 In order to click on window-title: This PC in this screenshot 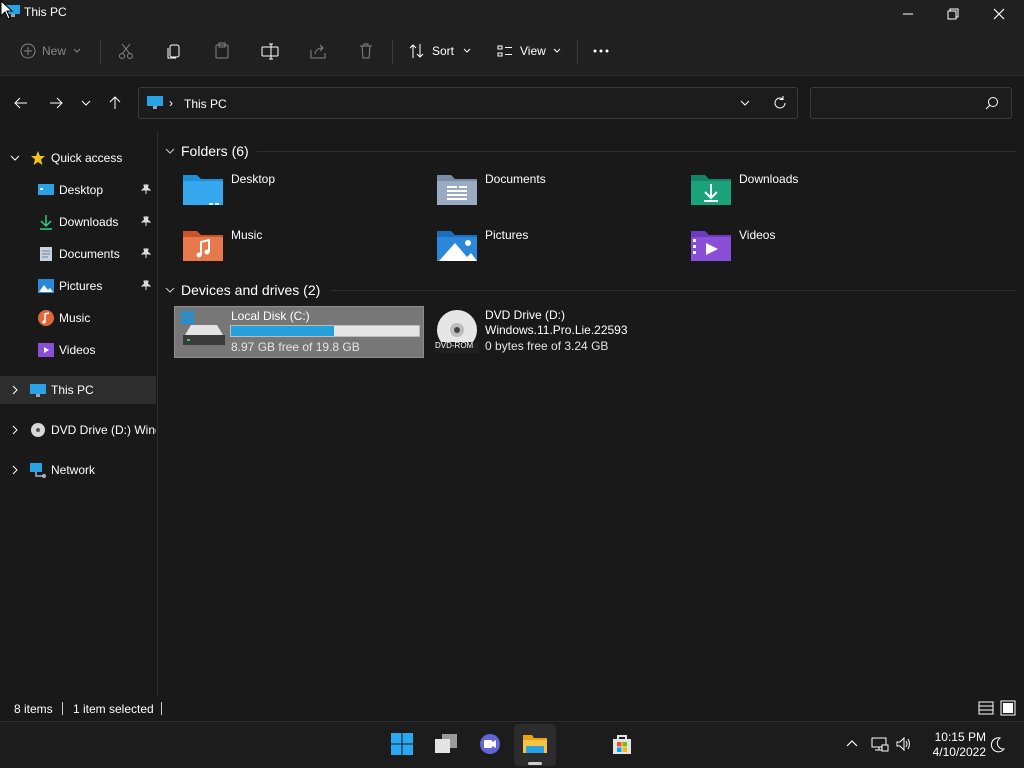, I will do `click(45, 12)`.